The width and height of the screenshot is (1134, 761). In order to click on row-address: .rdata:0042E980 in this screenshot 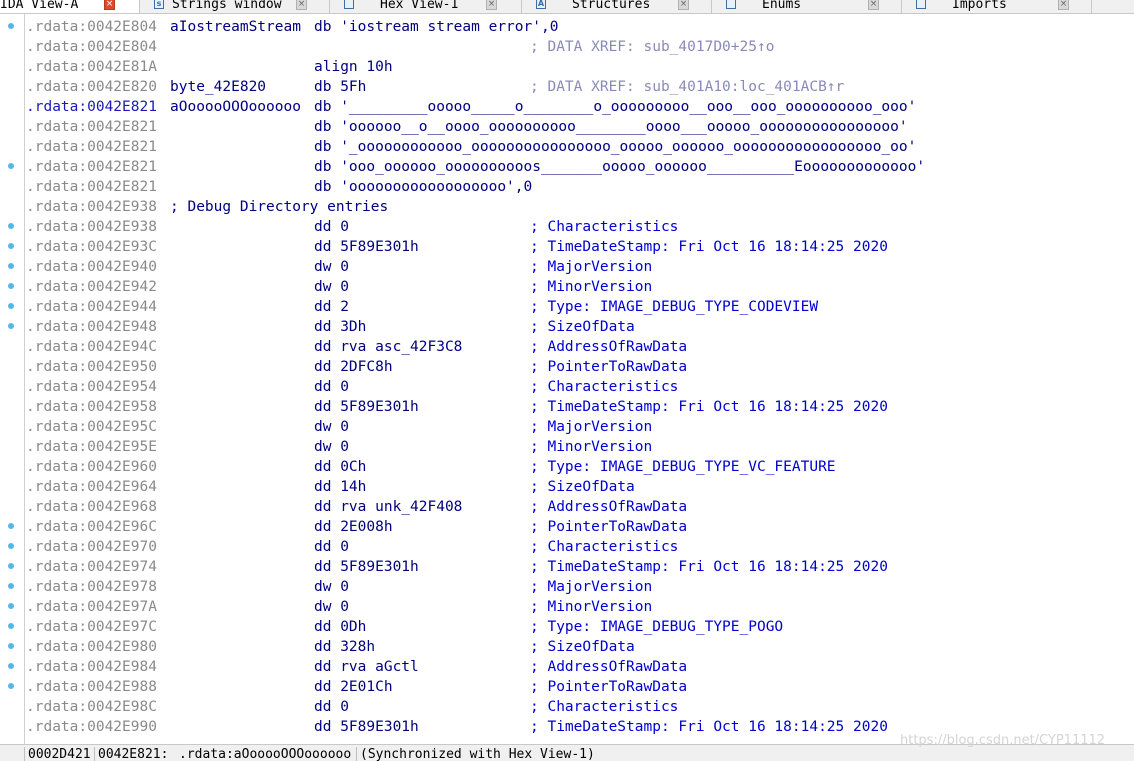, I will do `click(91, 647)`.